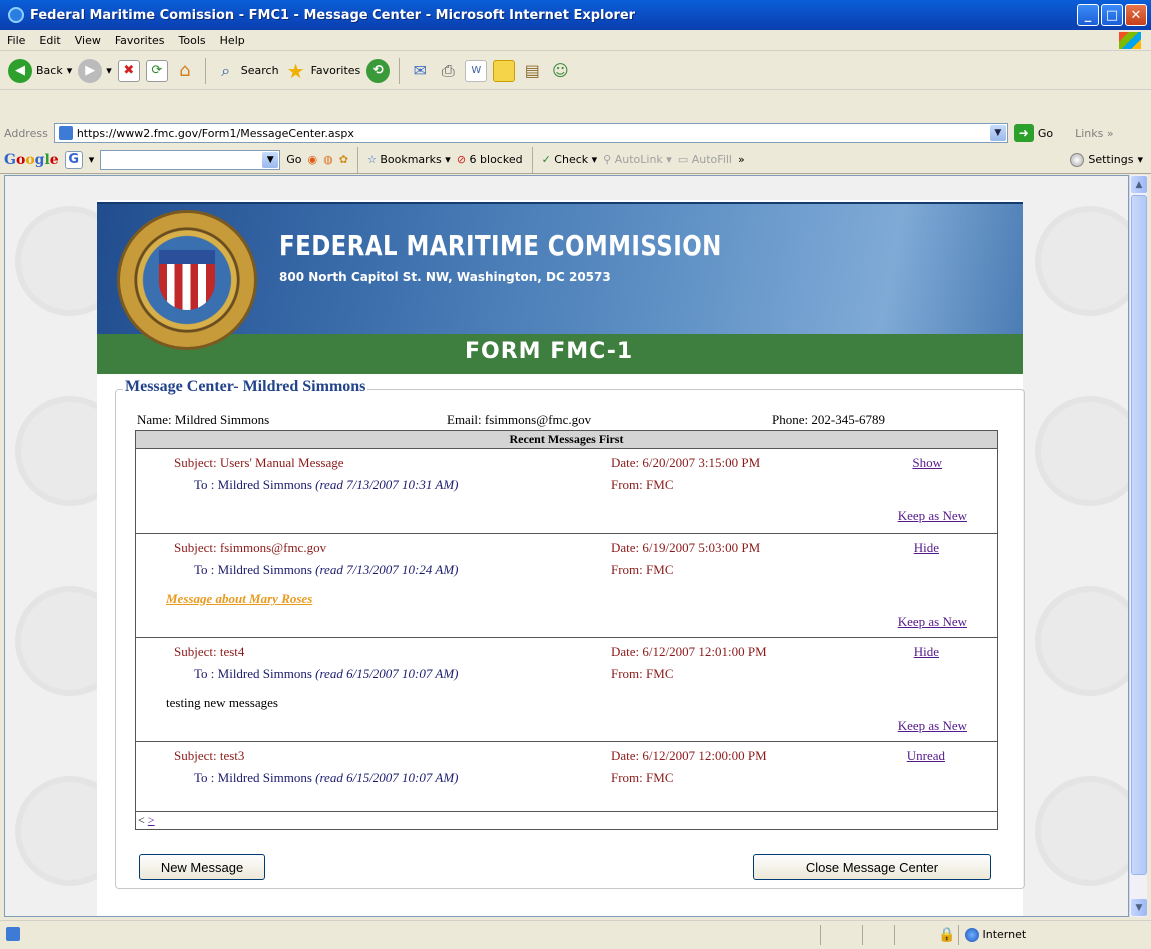 The height and width of the screenshot is (949, 1151). Describe the element at coordinates (31, 159) in the screenshot. I see `google-logo: Google` at that location.